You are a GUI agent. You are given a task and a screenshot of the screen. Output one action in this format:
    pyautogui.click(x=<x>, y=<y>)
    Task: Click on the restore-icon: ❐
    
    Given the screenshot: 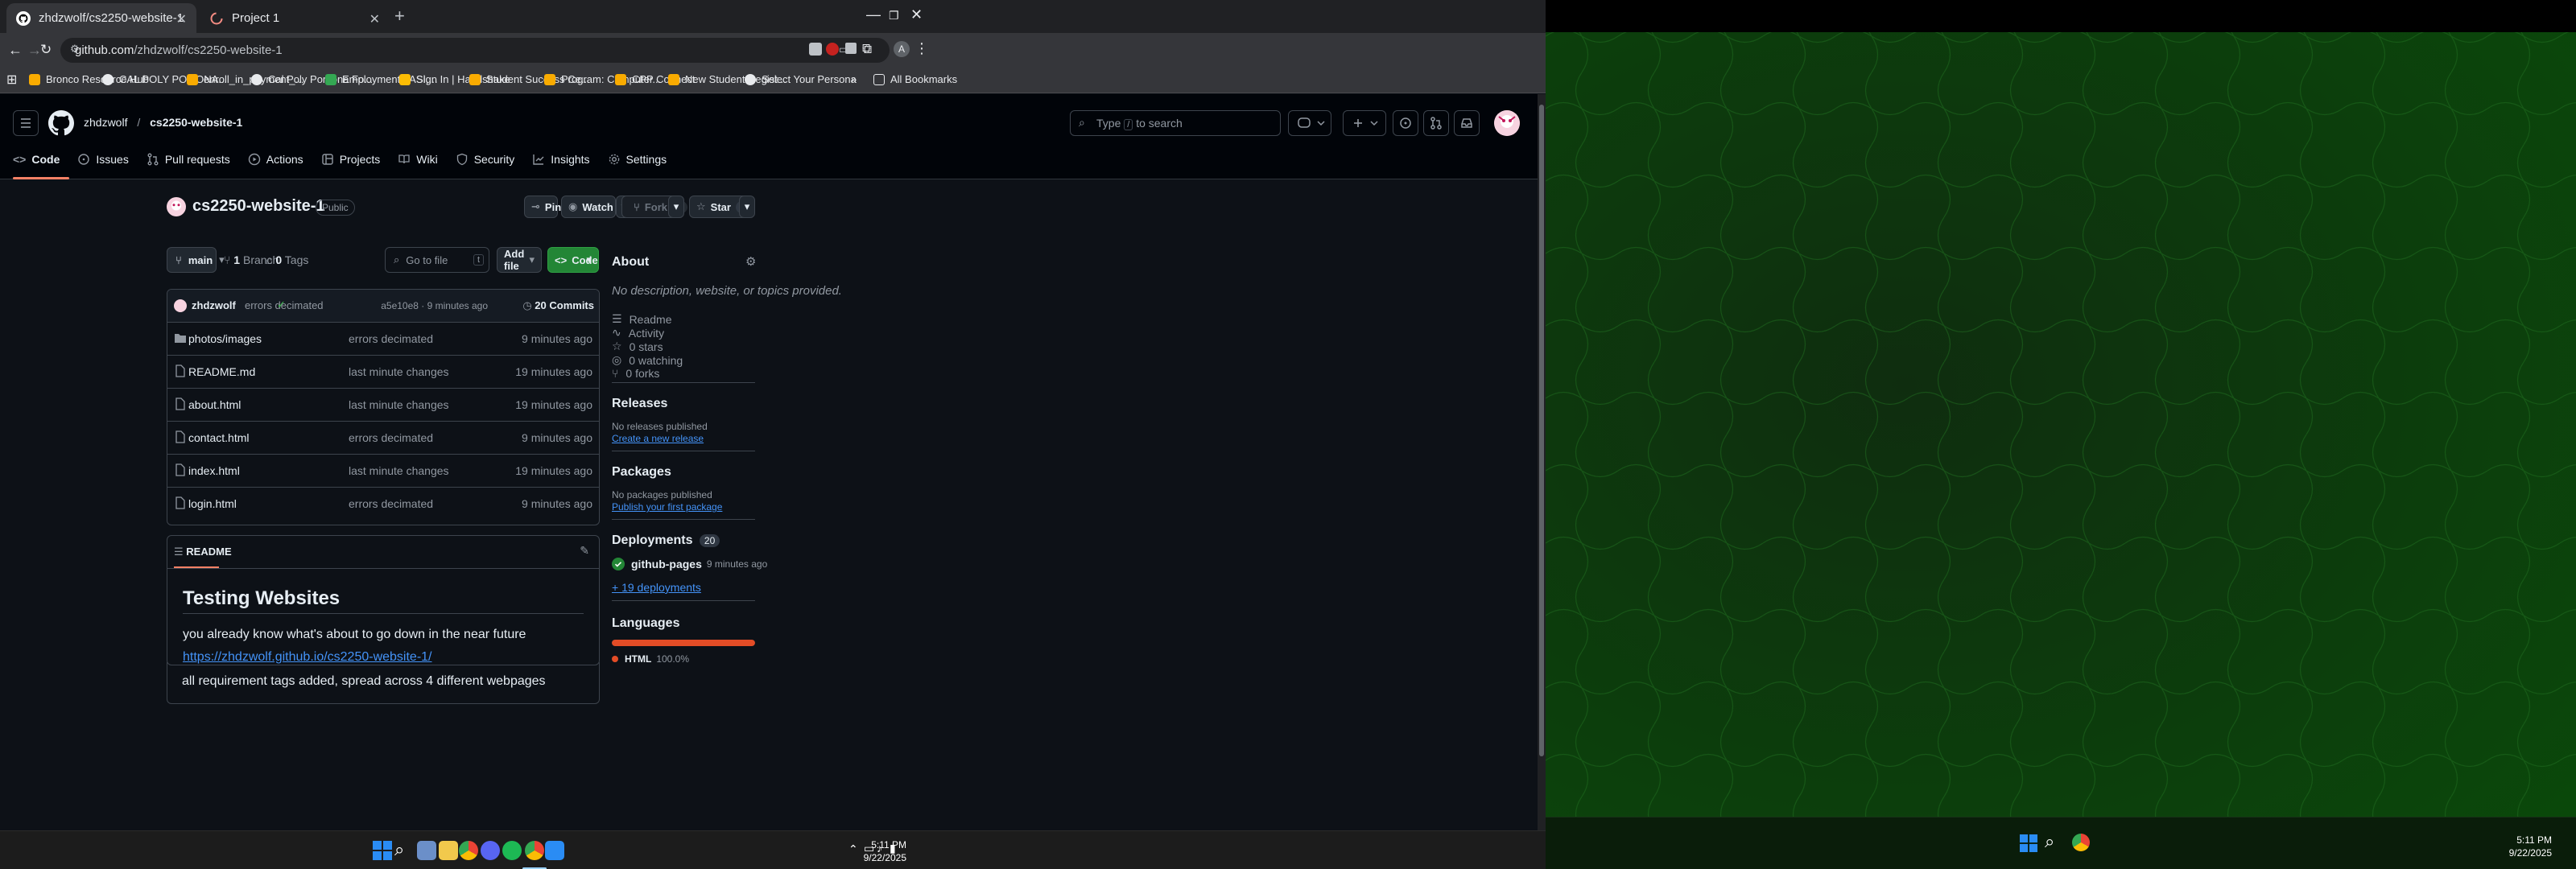 What is the action you would take?
    pyautogui.click(x=894, y=16)
    